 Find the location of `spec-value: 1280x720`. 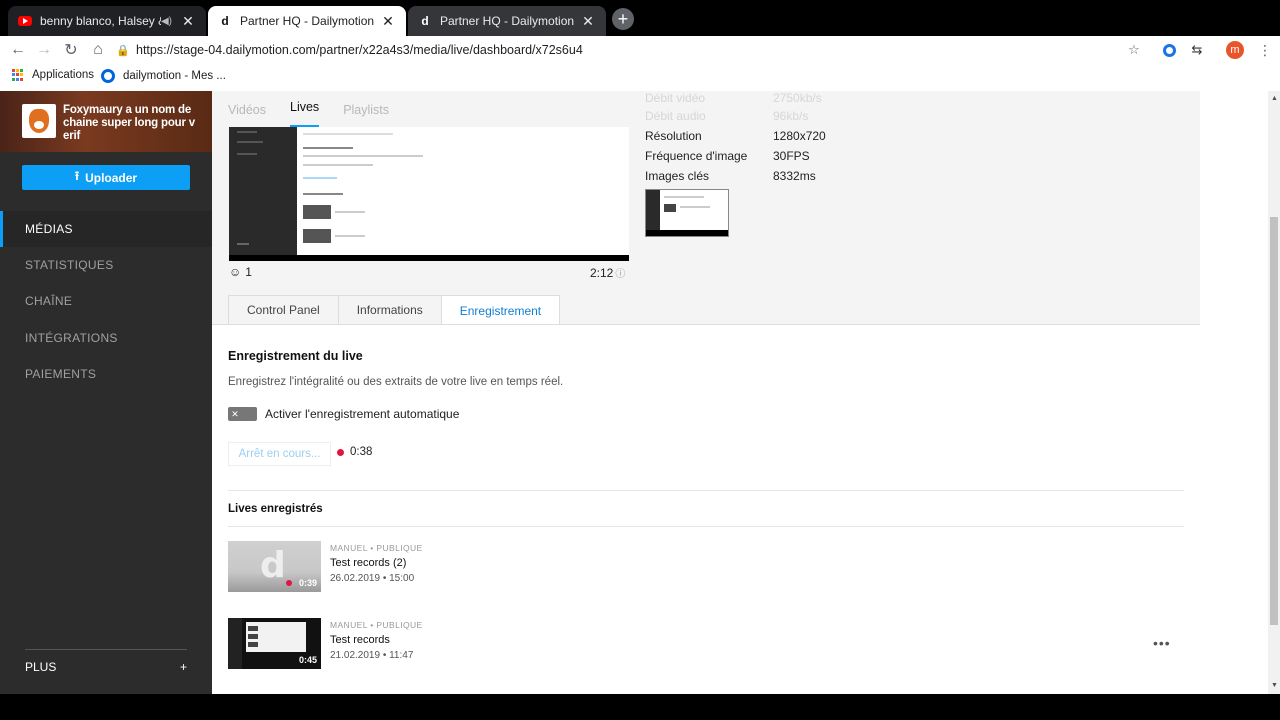

spec-value: 1280x720 is located at coordinates (799, 136).